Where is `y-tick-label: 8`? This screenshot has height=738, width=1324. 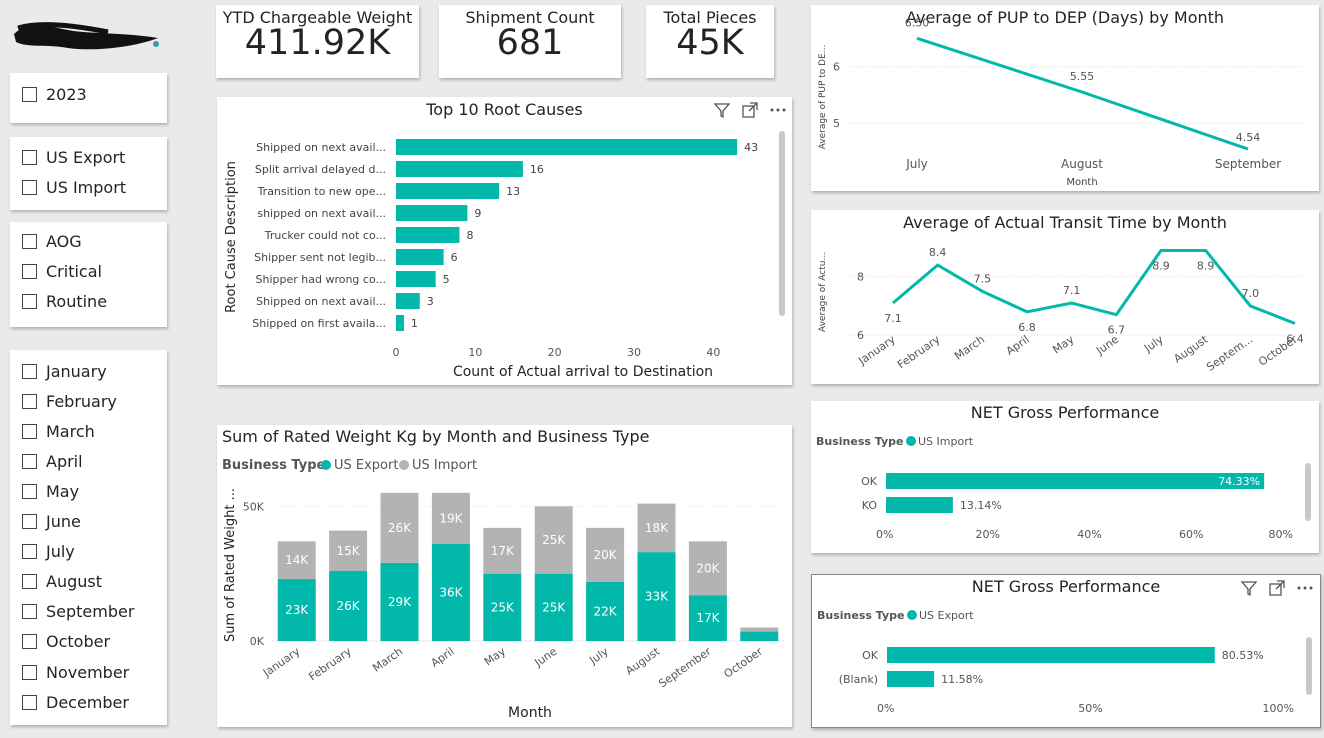
y-tick-label: 8 is located at coordinates (860, 277).